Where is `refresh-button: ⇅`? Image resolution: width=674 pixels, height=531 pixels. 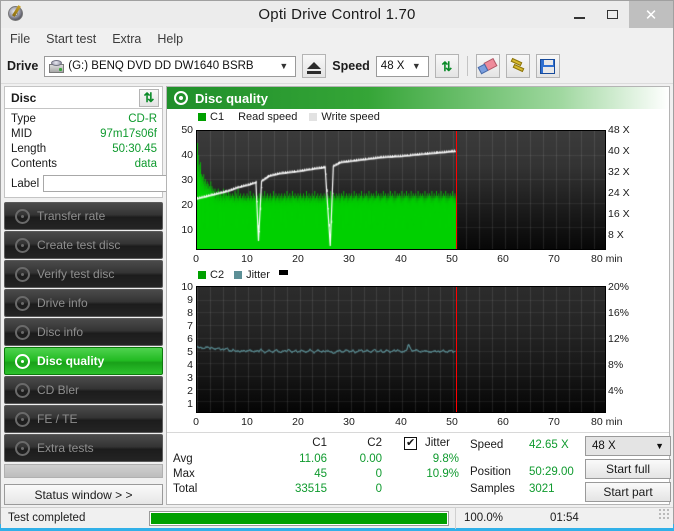 refresh-button: ⇅ is located at coordinates (446, 66).